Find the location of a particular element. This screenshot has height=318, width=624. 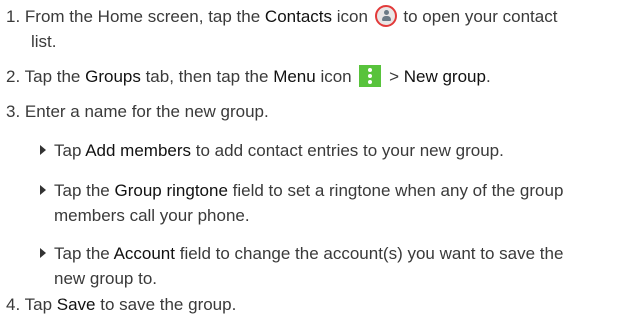

step-text: > is located at coordinates (394, 76).